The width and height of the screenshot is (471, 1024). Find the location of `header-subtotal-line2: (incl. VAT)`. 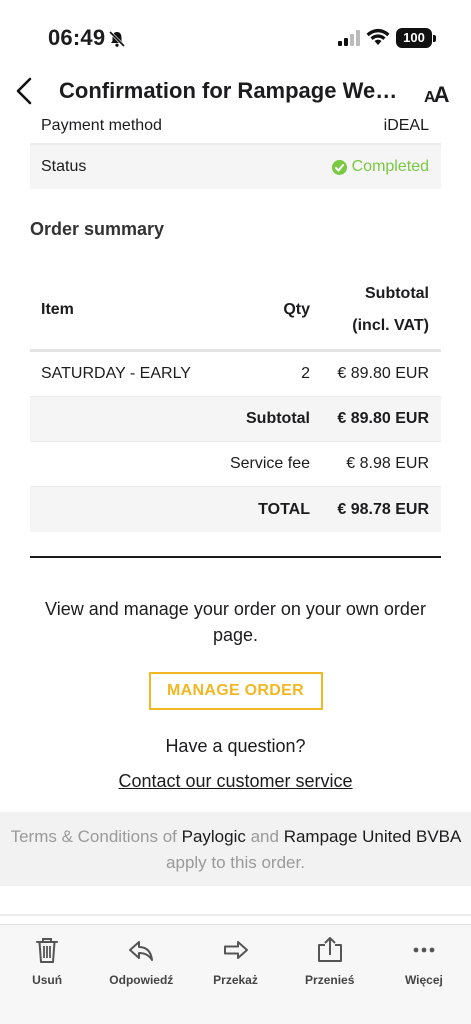

header-subtotal-line2: (incl. VAT) is located at coordinates (390, 325).